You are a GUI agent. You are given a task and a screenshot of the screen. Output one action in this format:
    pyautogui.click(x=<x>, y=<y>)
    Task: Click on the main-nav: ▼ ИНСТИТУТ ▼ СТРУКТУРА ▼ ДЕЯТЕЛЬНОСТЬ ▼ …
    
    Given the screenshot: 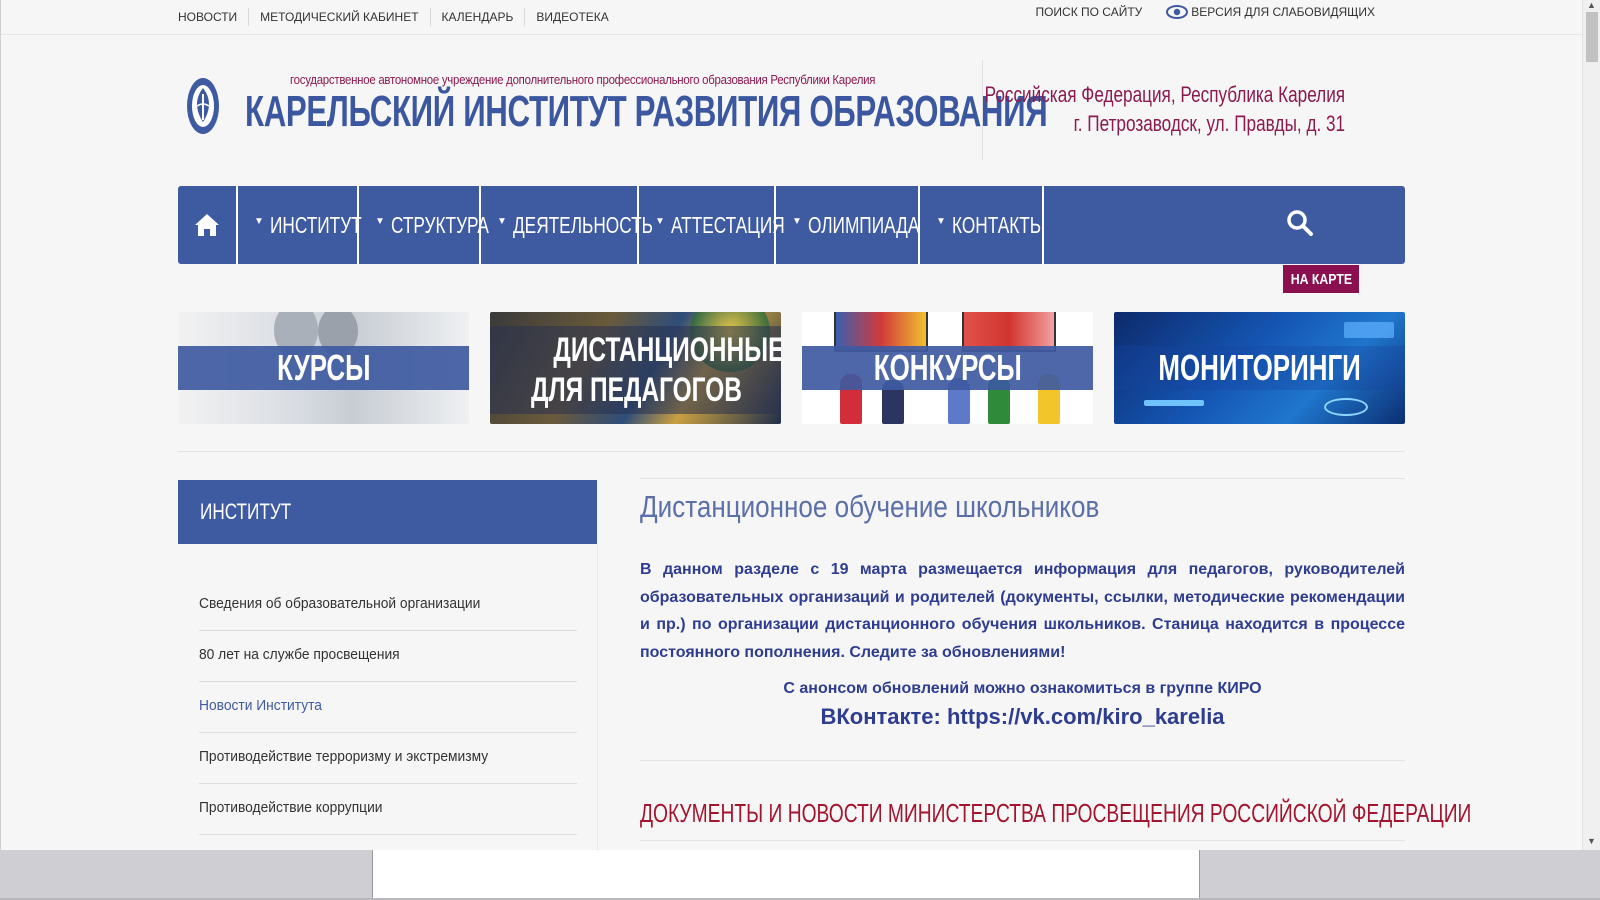 What is the action you would take?
    pyautogui.click(x=791, y=225)
    